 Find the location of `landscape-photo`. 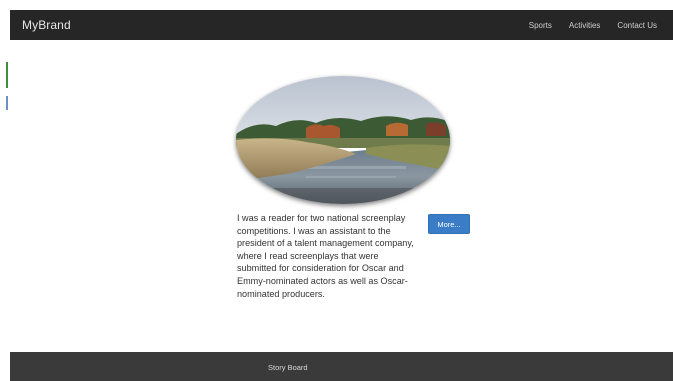

landscape-photo is located at coordinates (343, 140).